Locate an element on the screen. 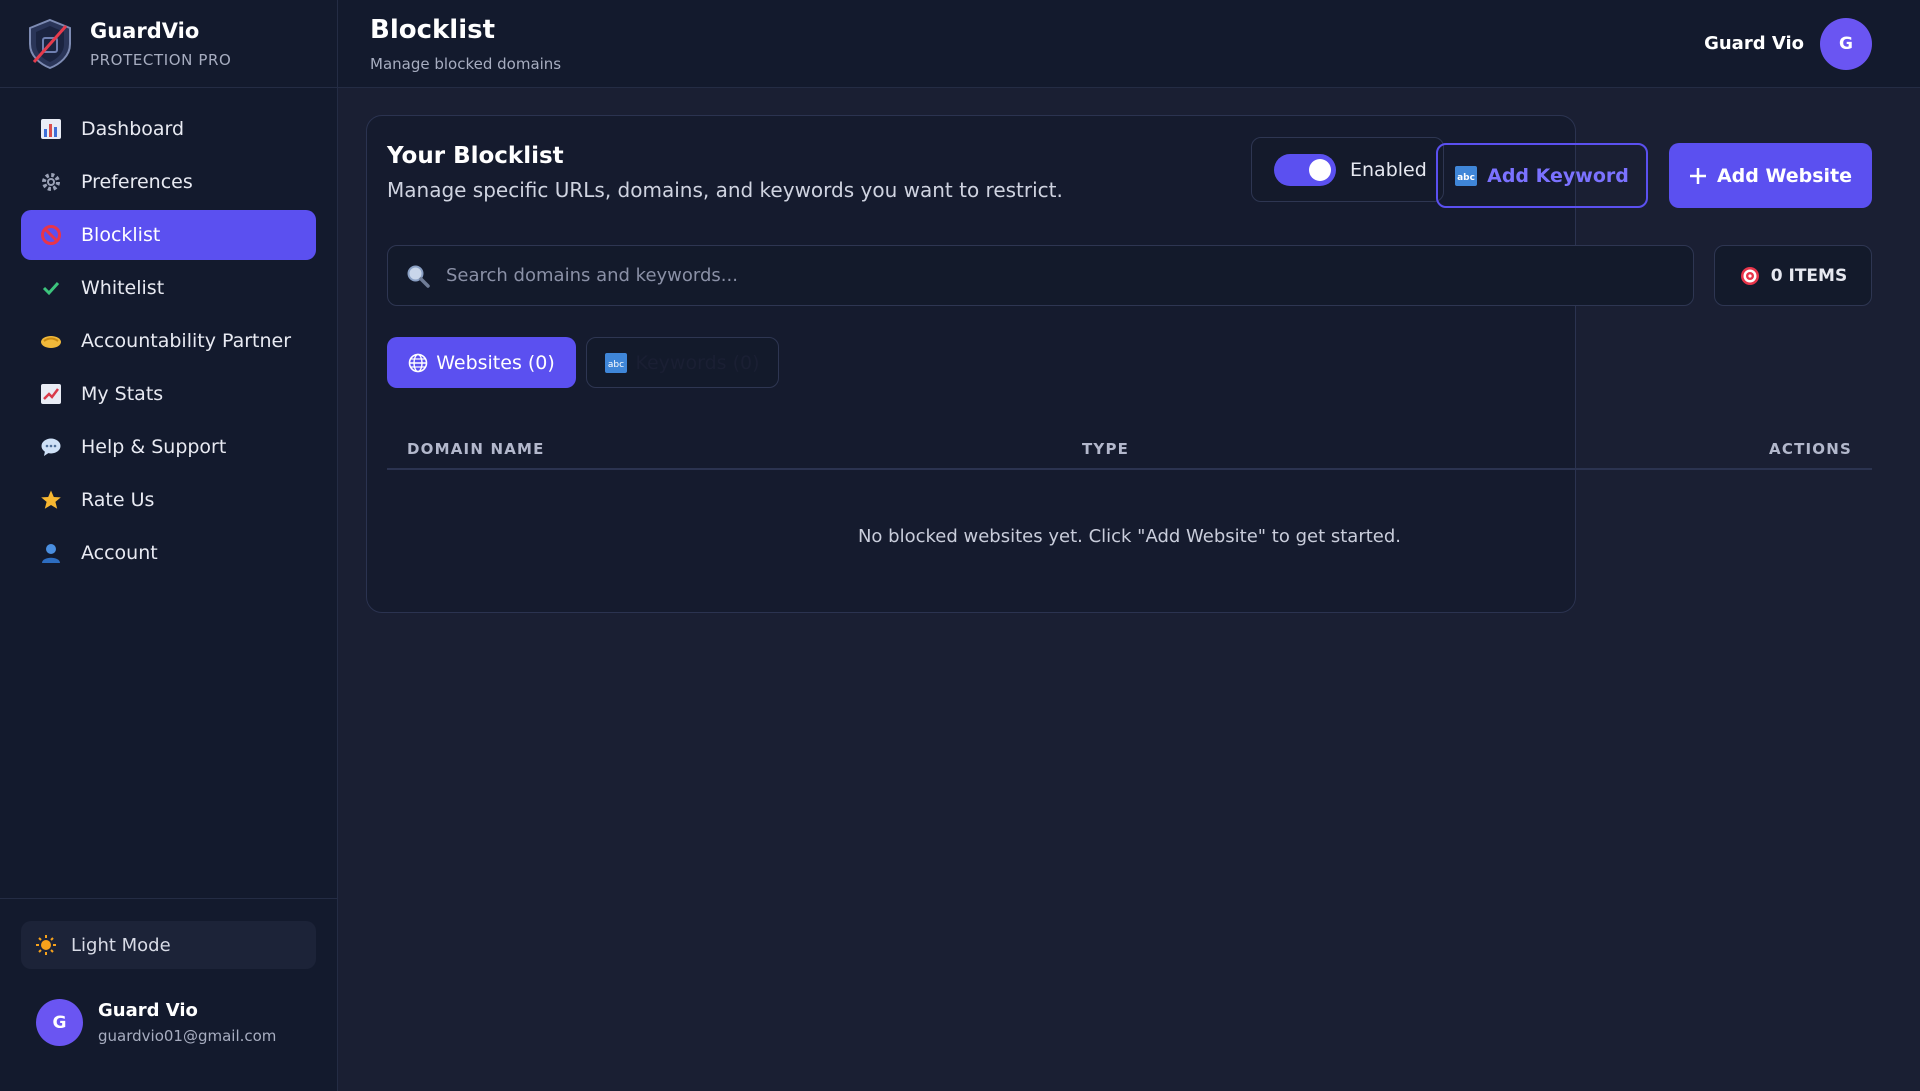 The image size is (1920, 1091). shield-logo-icon is located at coordinates (50, 43).